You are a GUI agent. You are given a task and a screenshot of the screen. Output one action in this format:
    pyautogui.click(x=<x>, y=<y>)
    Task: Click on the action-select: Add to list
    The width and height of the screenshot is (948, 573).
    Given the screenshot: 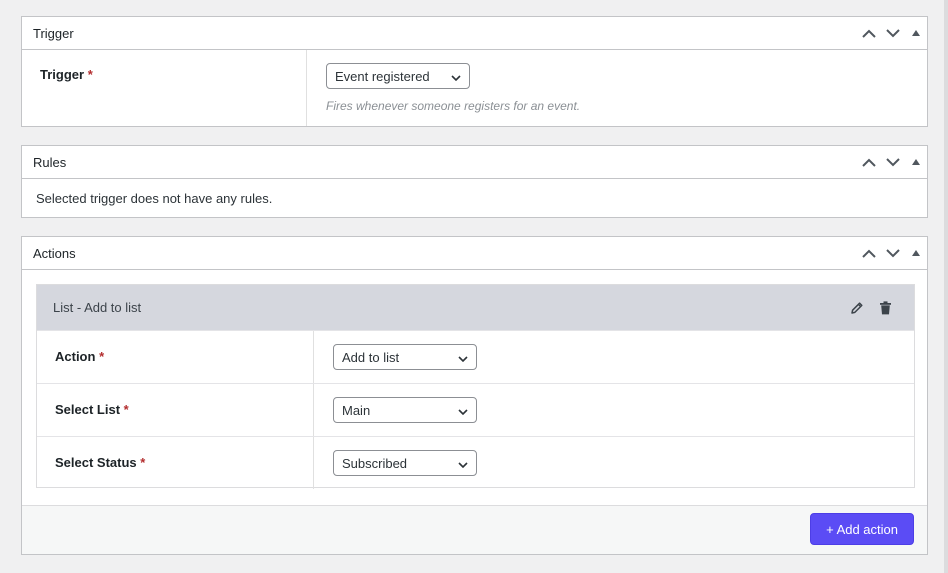 What is the action you would take?
    pyautogui.click(x=405, y=357)
    